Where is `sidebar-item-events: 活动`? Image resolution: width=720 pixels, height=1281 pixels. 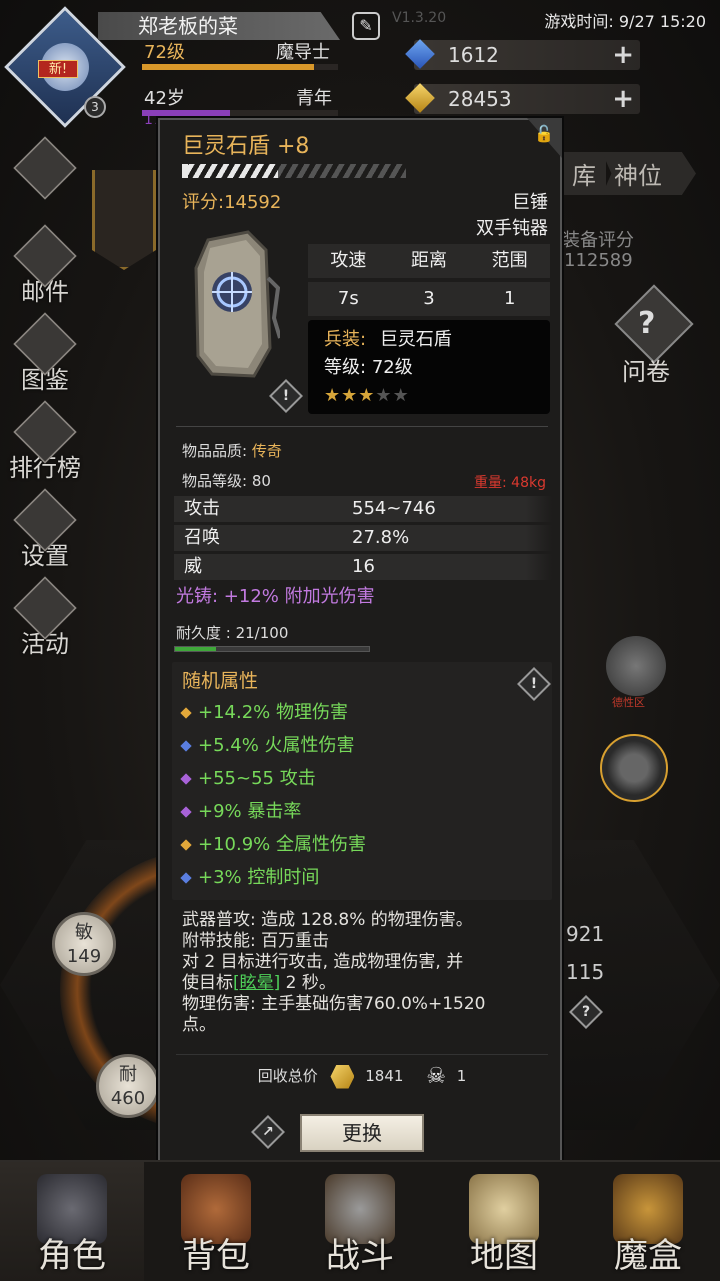
sidebar-item-events: 活动 is located at coordinates (45, 617).